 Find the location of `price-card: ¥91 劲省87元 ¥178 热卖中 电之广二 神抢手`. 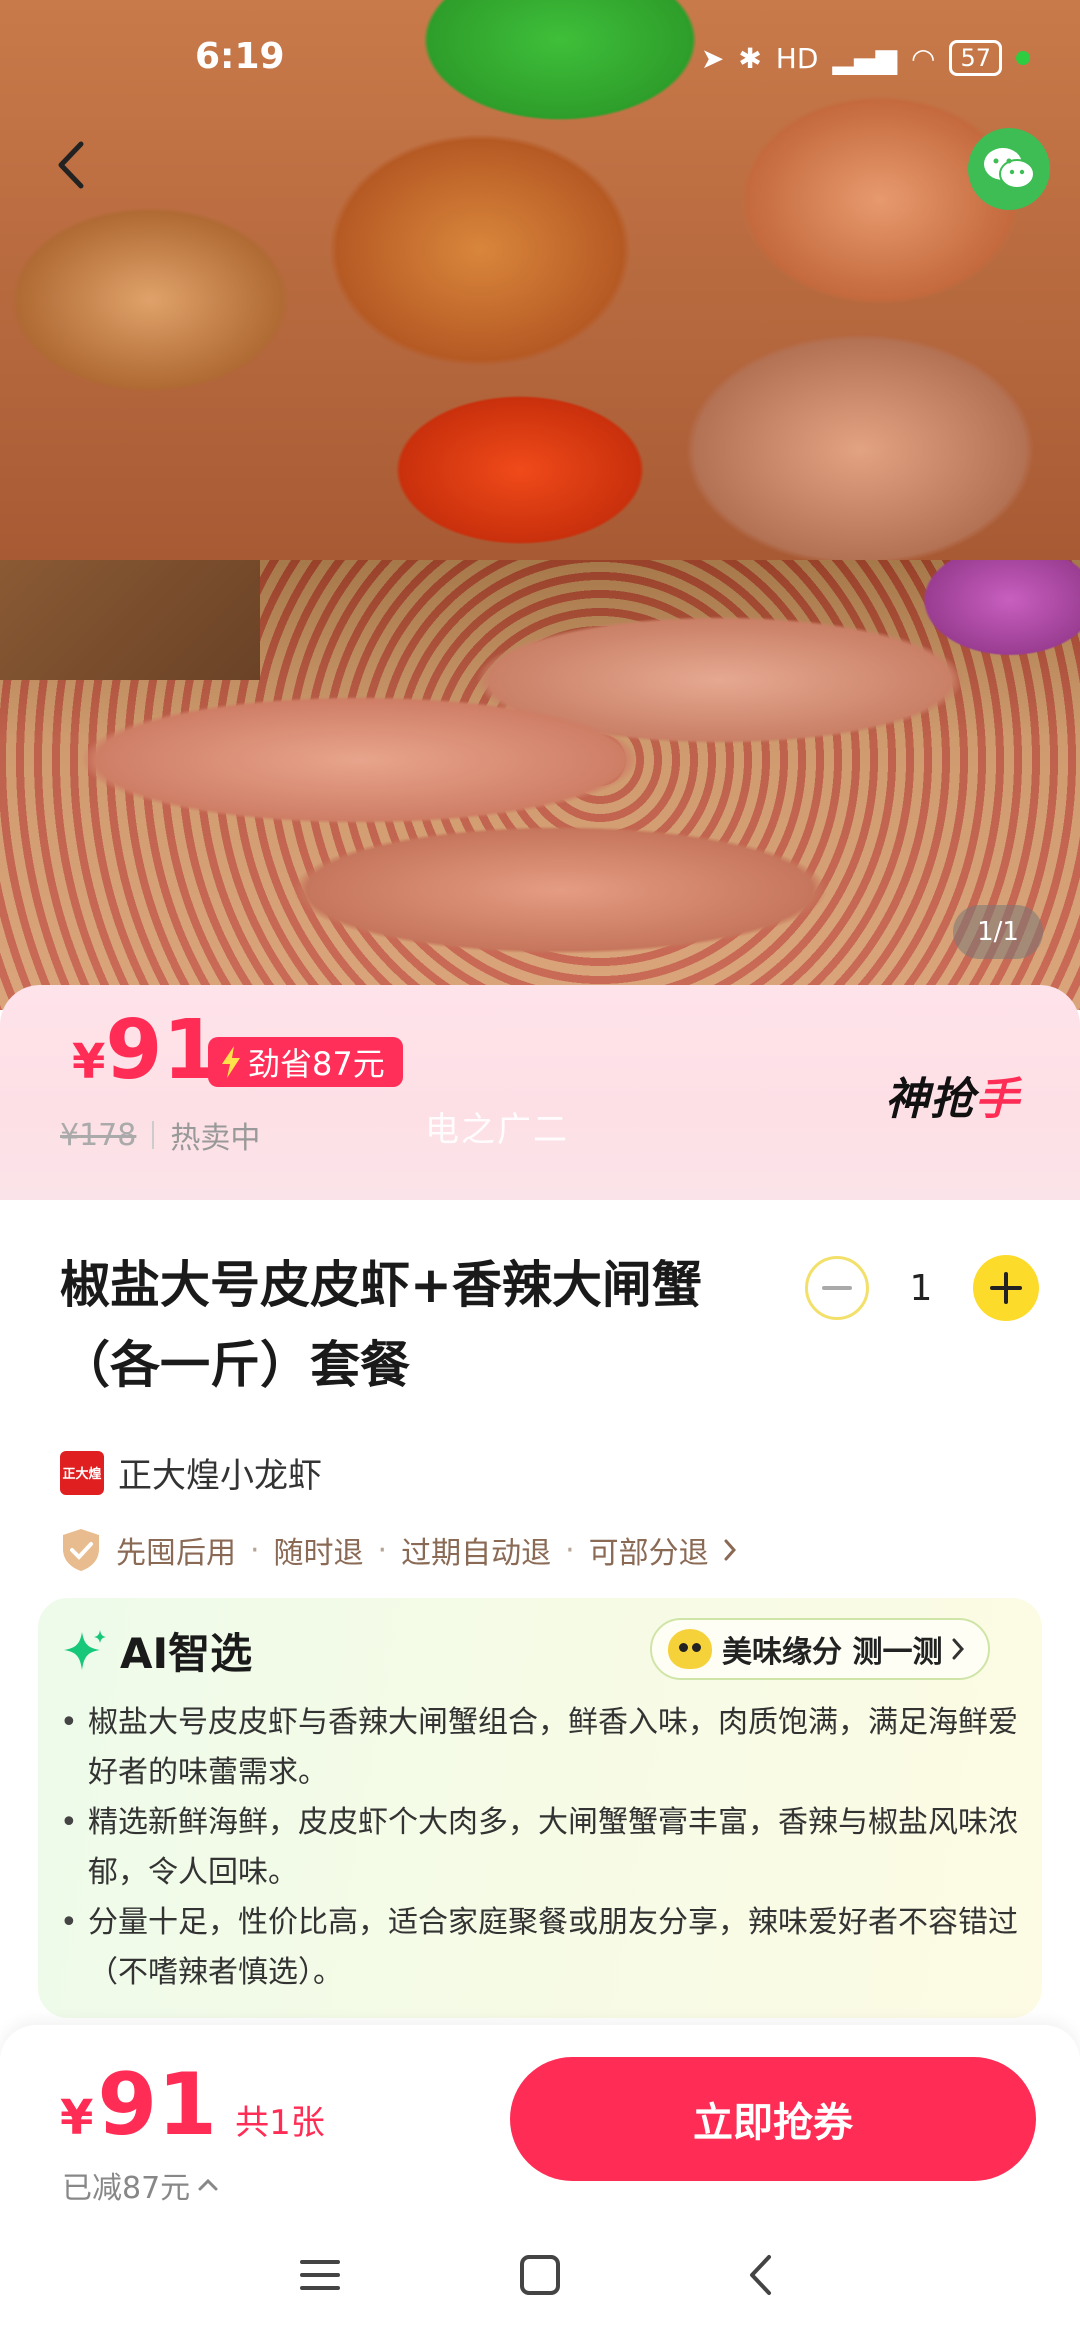

price-card: ¥91 劲省87元 ¥178 热卖中 电之广二 神抢手 is located at coordinates (540, 1092).